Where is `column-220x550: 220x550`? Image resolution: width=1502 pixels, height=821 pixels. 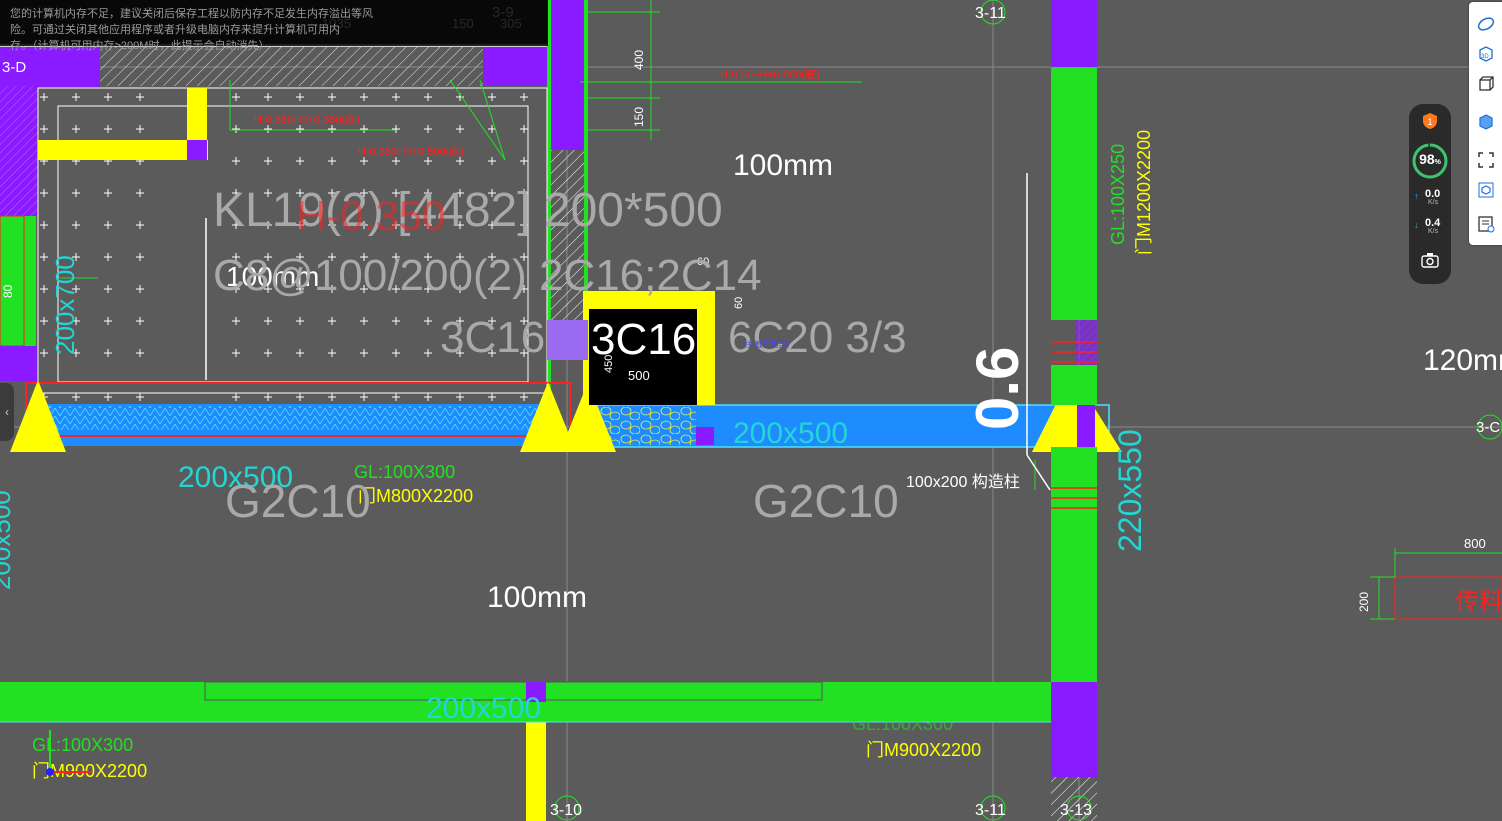 column-220x550: 220x550 is located at coordinates (1130, 490).